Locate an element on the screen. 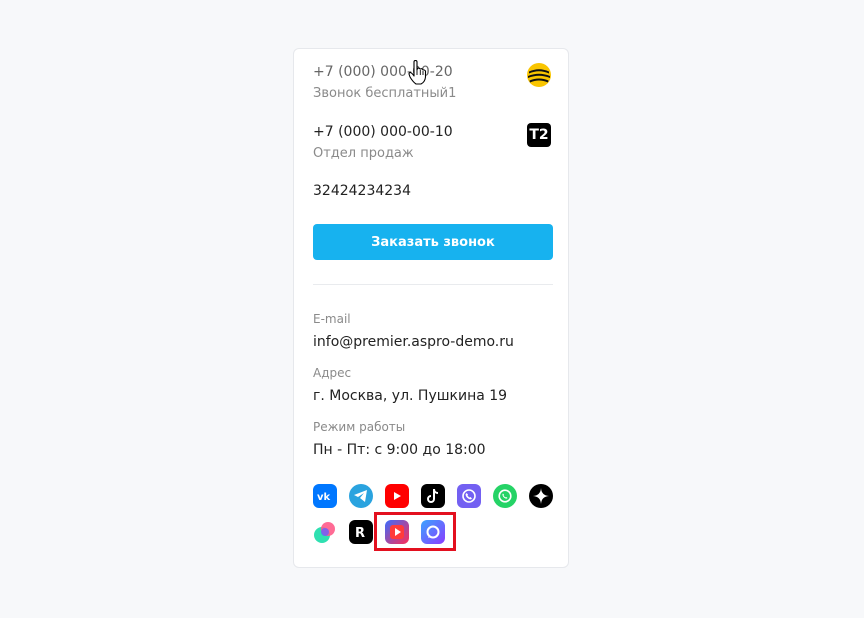  telegram-icon is located at coordinates (361, 496).